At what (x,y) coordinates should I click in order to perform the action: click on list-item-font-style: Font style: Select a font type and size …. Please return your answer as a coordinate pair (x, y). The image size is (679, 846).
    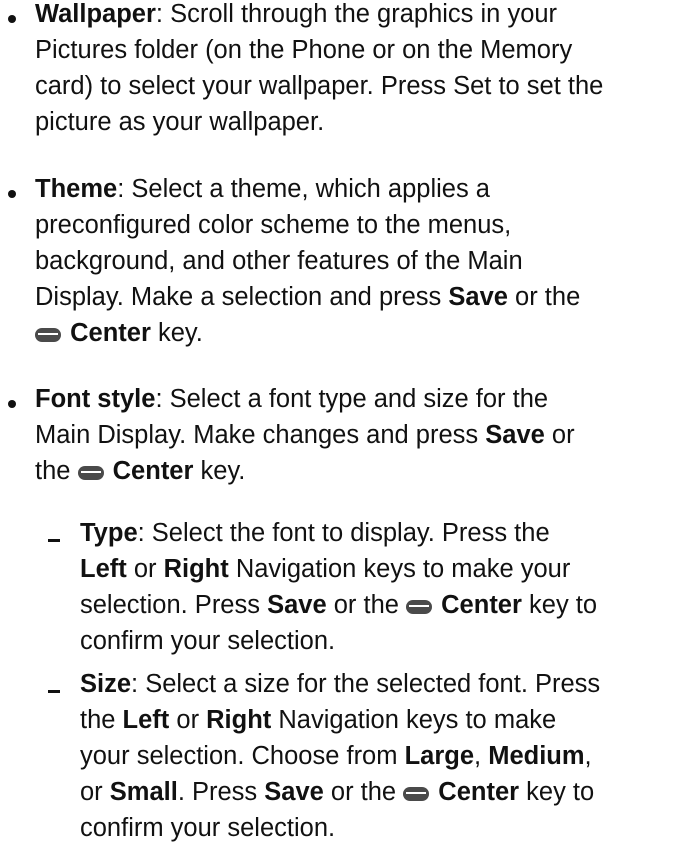
    Looking at the image, I should click on (305, 435).